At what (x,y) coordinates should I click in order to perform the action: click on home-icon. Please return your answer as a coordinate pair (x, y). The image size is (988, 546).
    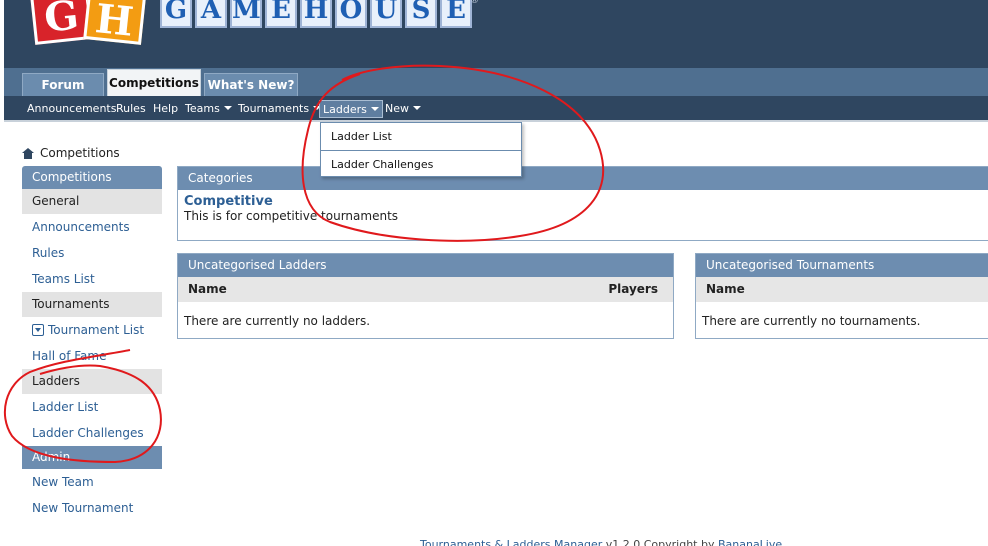
    Looking at the image, I should click on (28, 153).